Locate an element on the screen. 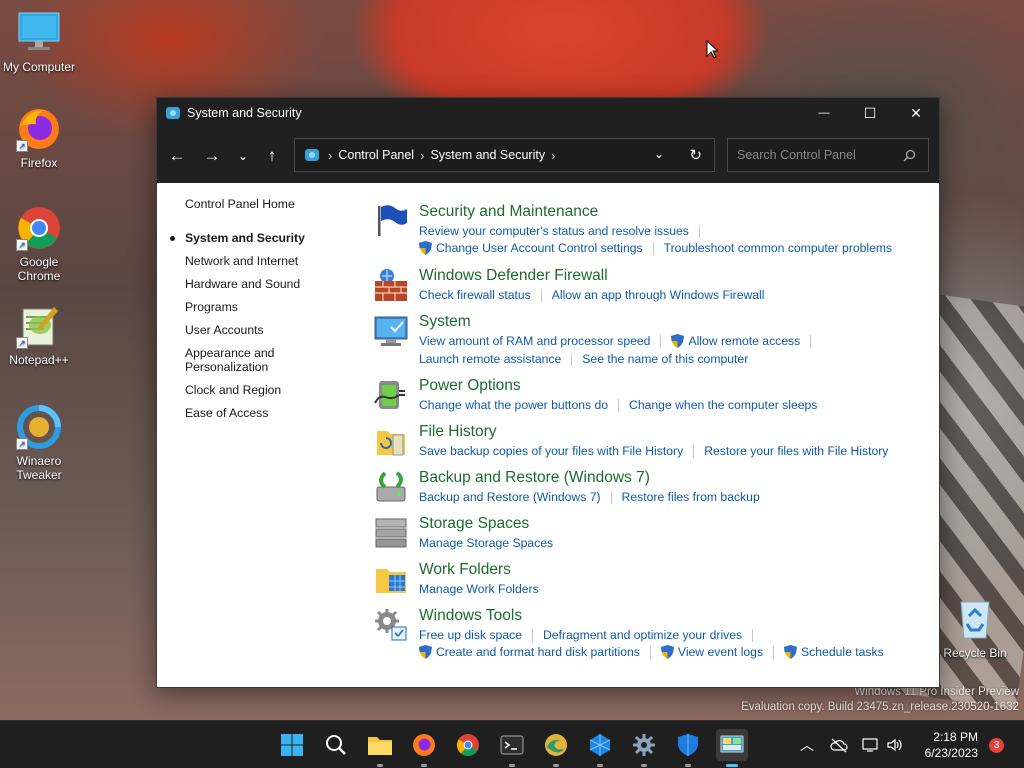 This screenshot has height=768, width=1024. task-link: Troubleshoot common computer problems is located at coordinates (778, 248).